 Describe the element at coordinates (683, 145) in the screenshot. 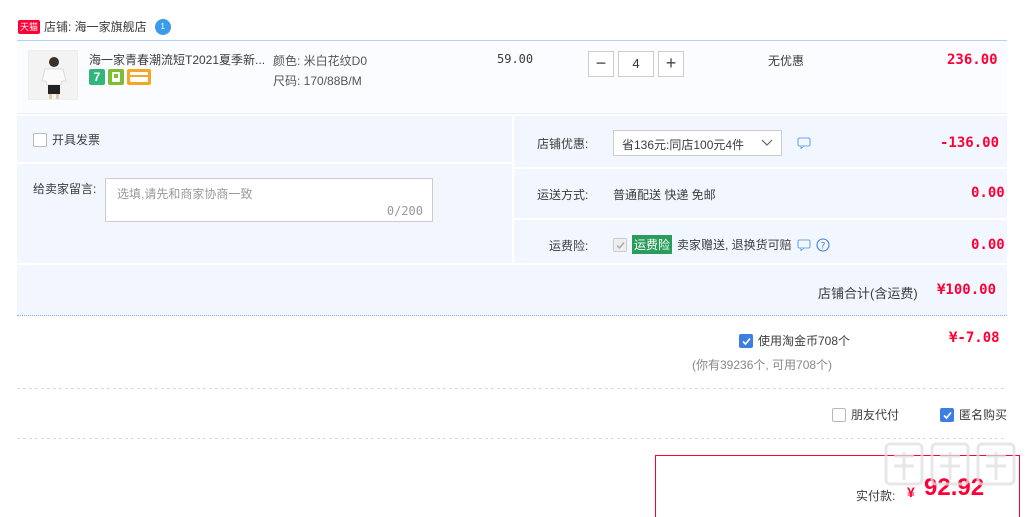

I see `promo-selected: 省136元:同店100元4件` at that location.